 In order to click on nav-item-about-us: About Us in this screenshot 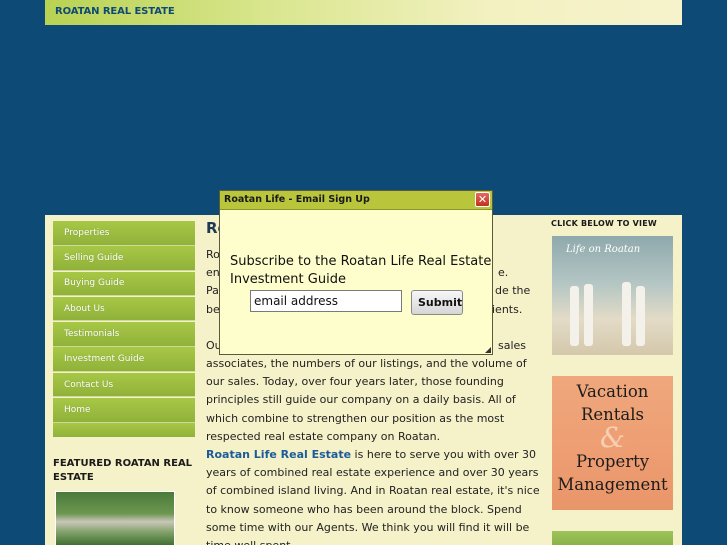, I will do `click(124, 309)`.